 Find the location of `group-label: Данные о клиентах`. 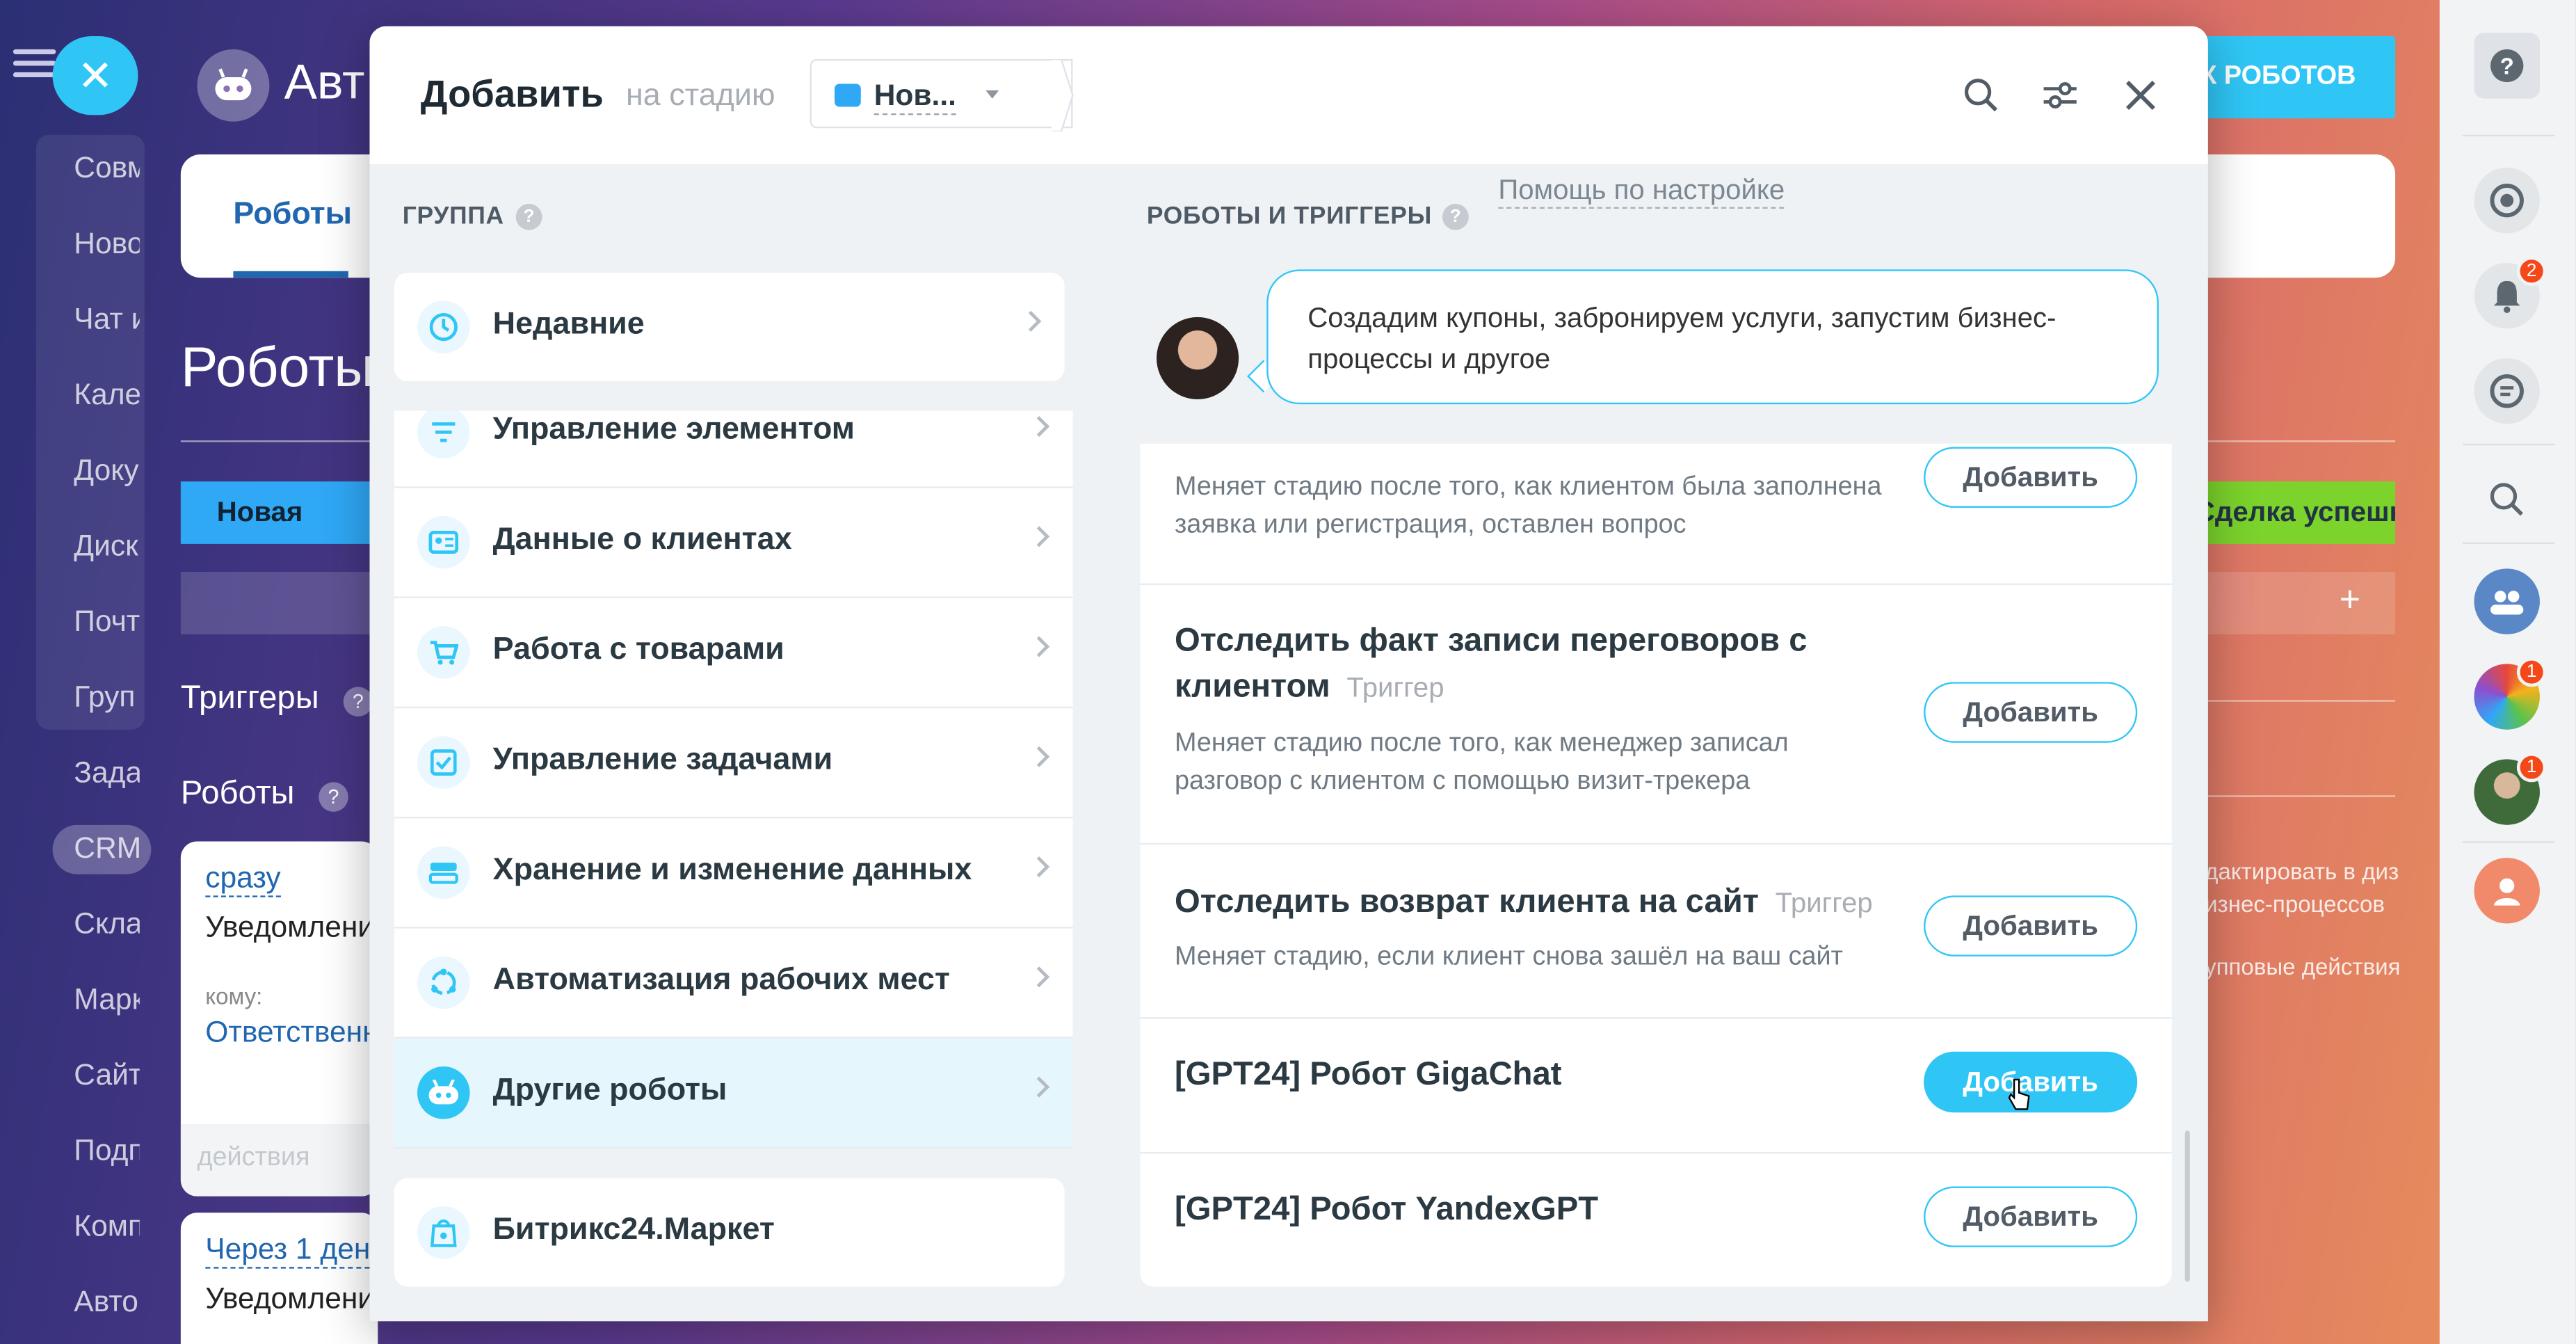

group-label: Данные о клиентах is located at coordinates (642, 539).